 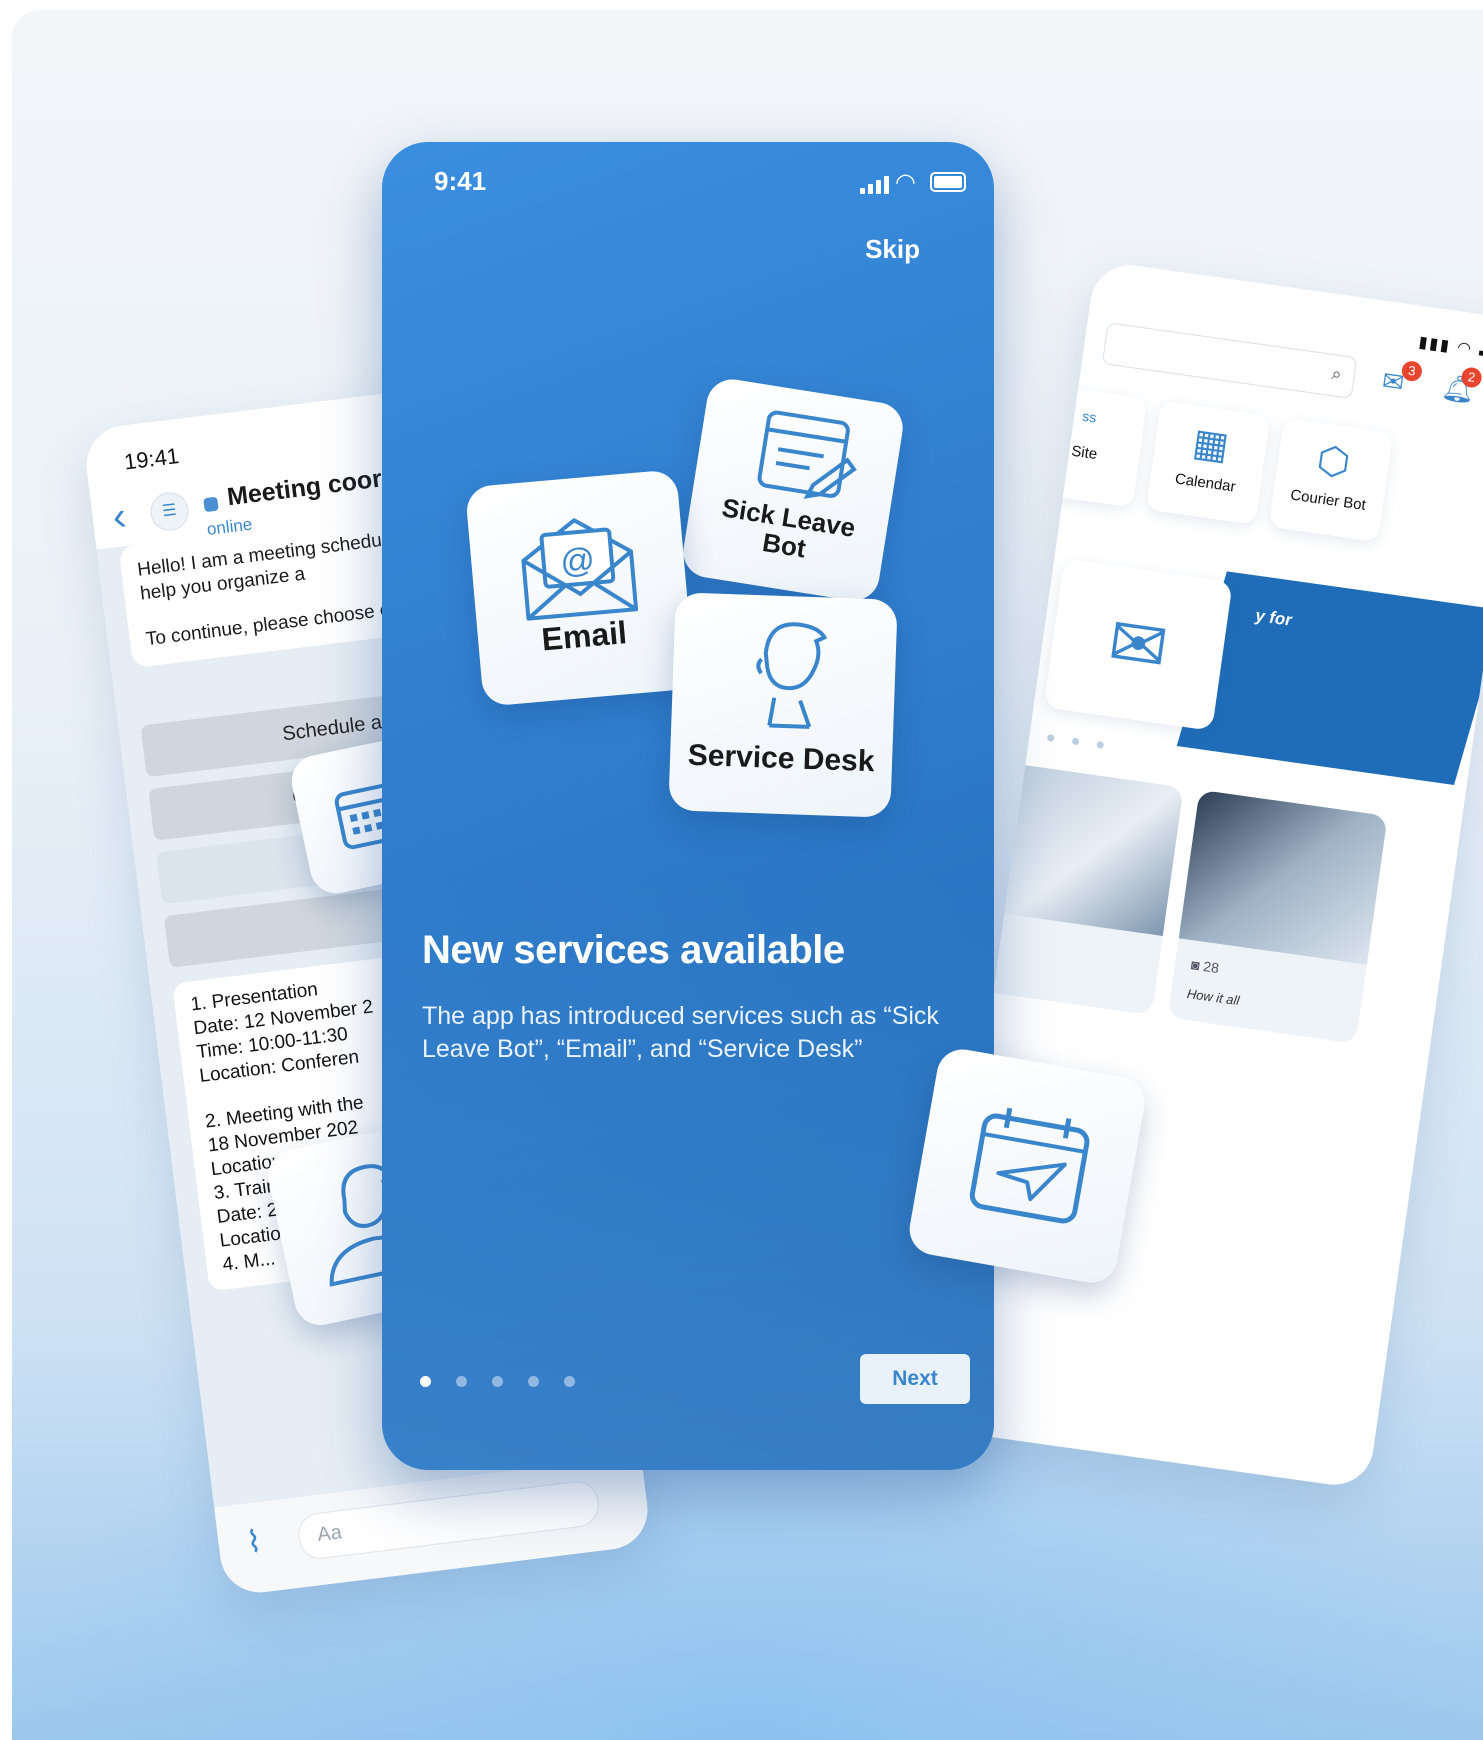 I want to click on service-desk-card: Service Desk, so click(x=783, y=705).